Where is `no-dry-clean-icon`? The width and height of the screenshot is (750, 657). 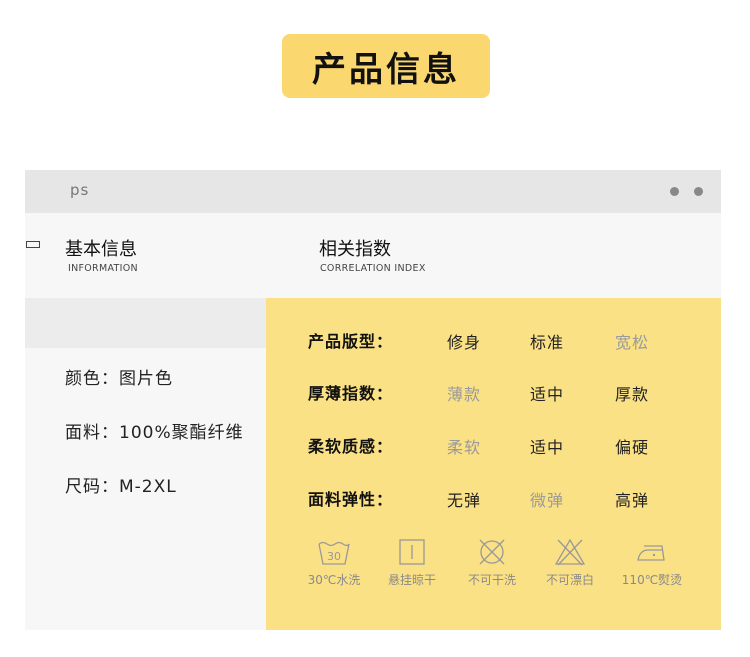
no-dry-clean-icon is located at coordinates (492, 552).